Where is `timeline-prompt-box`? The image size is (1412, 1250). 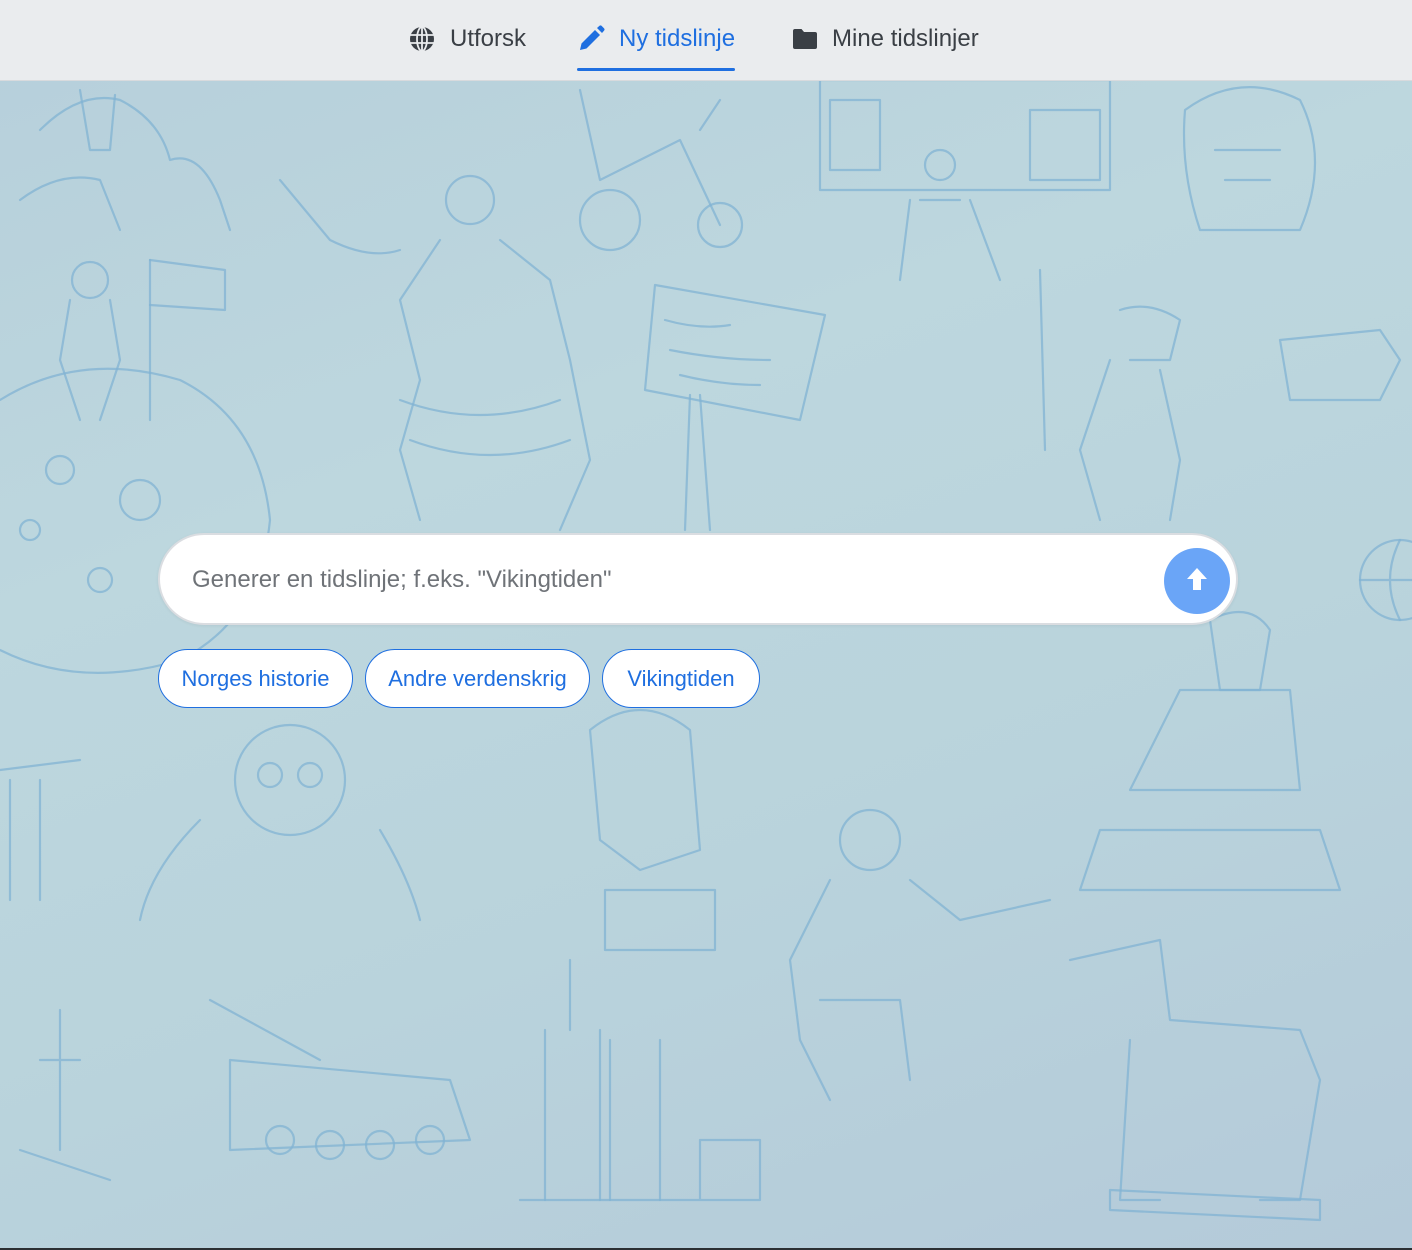
timeline-prompt-box is located at coordinates (698, 579).